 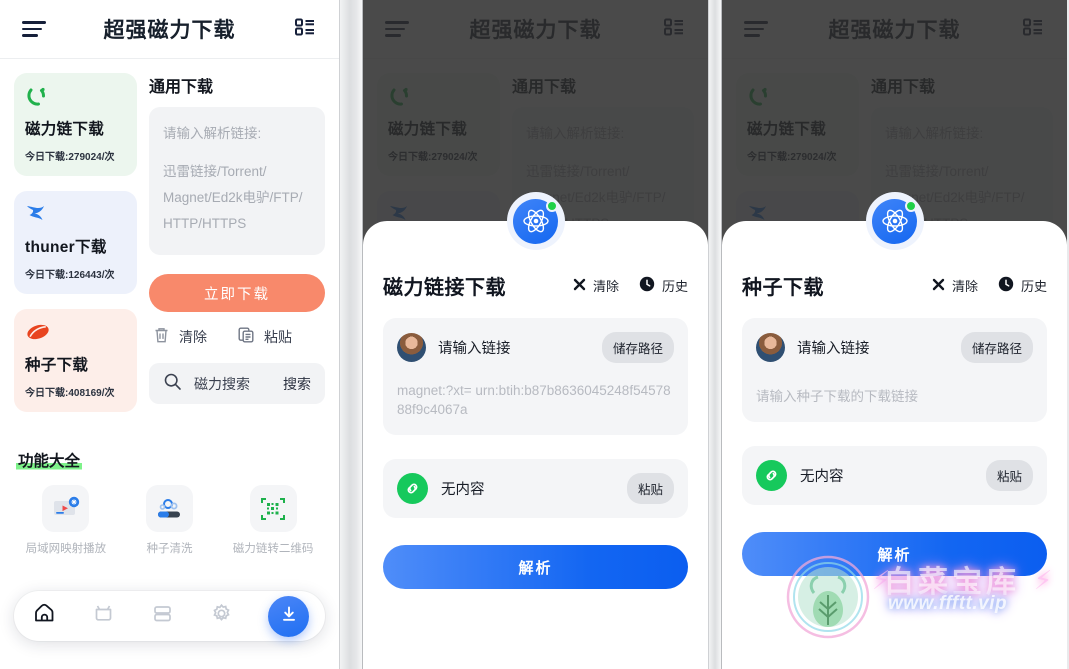 What do you see at coordinates (34, 29) in the screenshot?
I see `hamburger-menu-icon` at bounding box center [34, 29].